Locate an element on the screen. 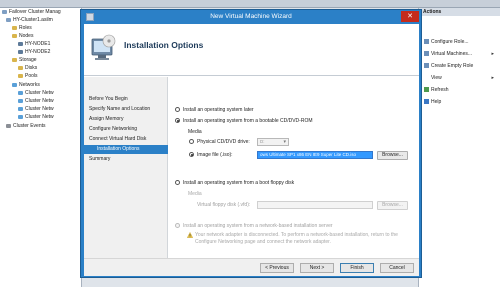 The width and height of the screenshot is (500, 287). close-button: ✕ is located at coordinates (410, 16).